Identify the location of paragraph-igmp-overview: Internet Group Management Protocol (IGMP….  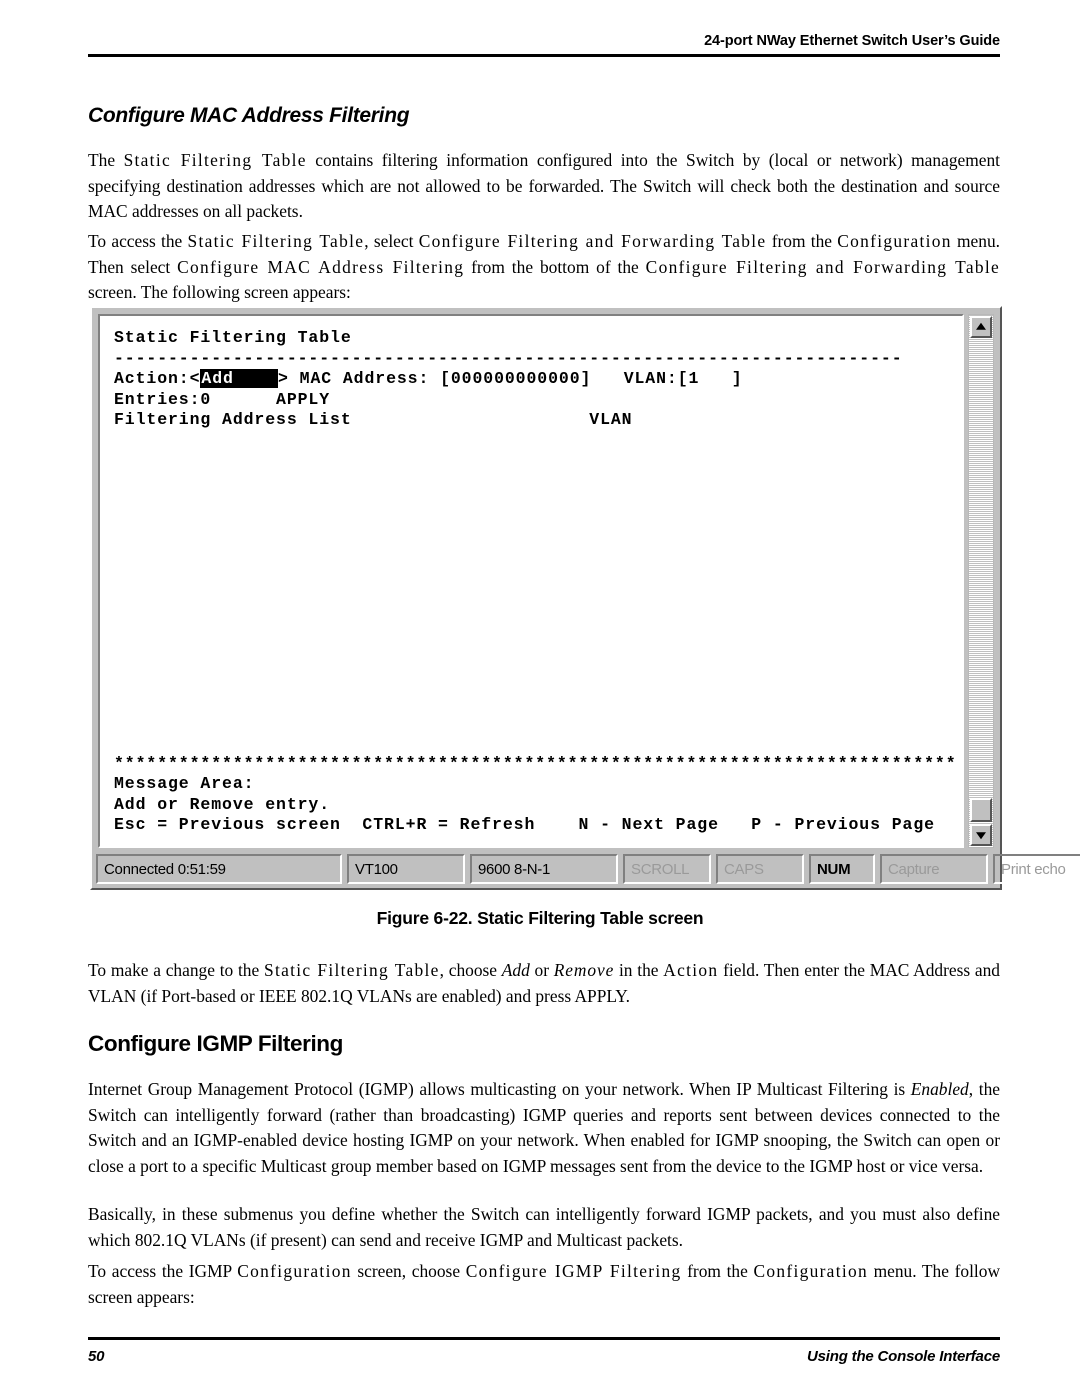
(544, 1128).